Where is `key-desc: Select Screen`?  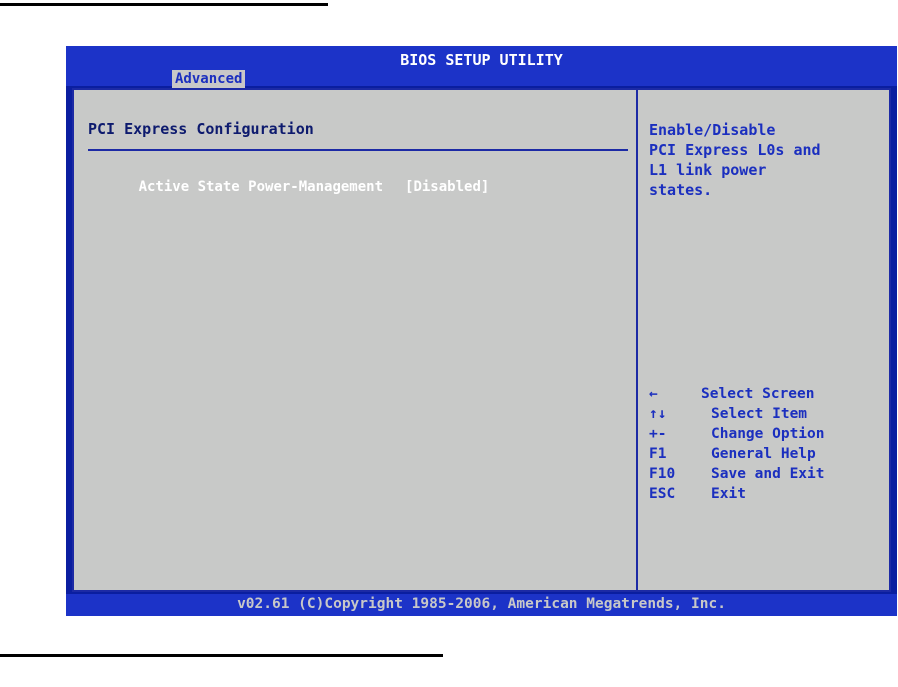 key-desc: Select Screen is located at coordinates (758, 394).